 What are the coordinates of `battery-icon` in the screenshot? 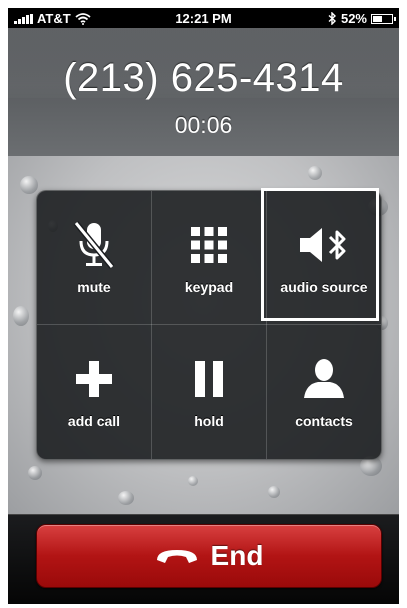 It's located at (383, 18).